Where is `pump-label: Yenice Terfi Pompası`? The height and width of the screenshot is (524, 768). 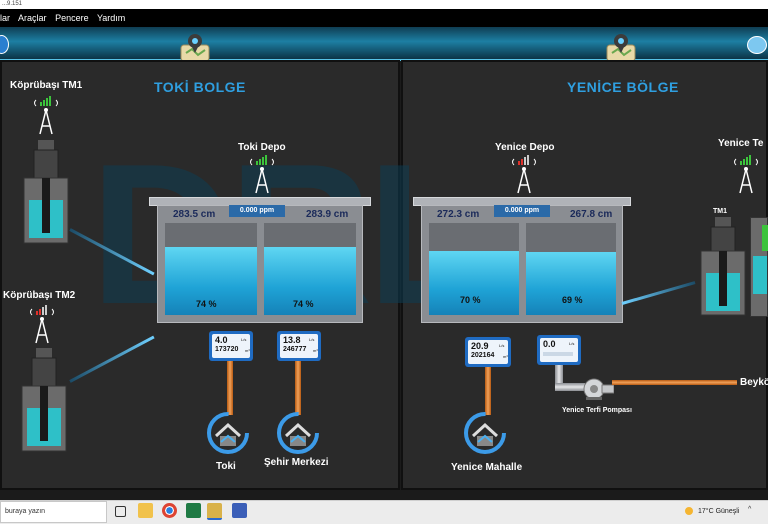
pump-label: Yenice Terfi Pompası is located at coordinates (597, 410).